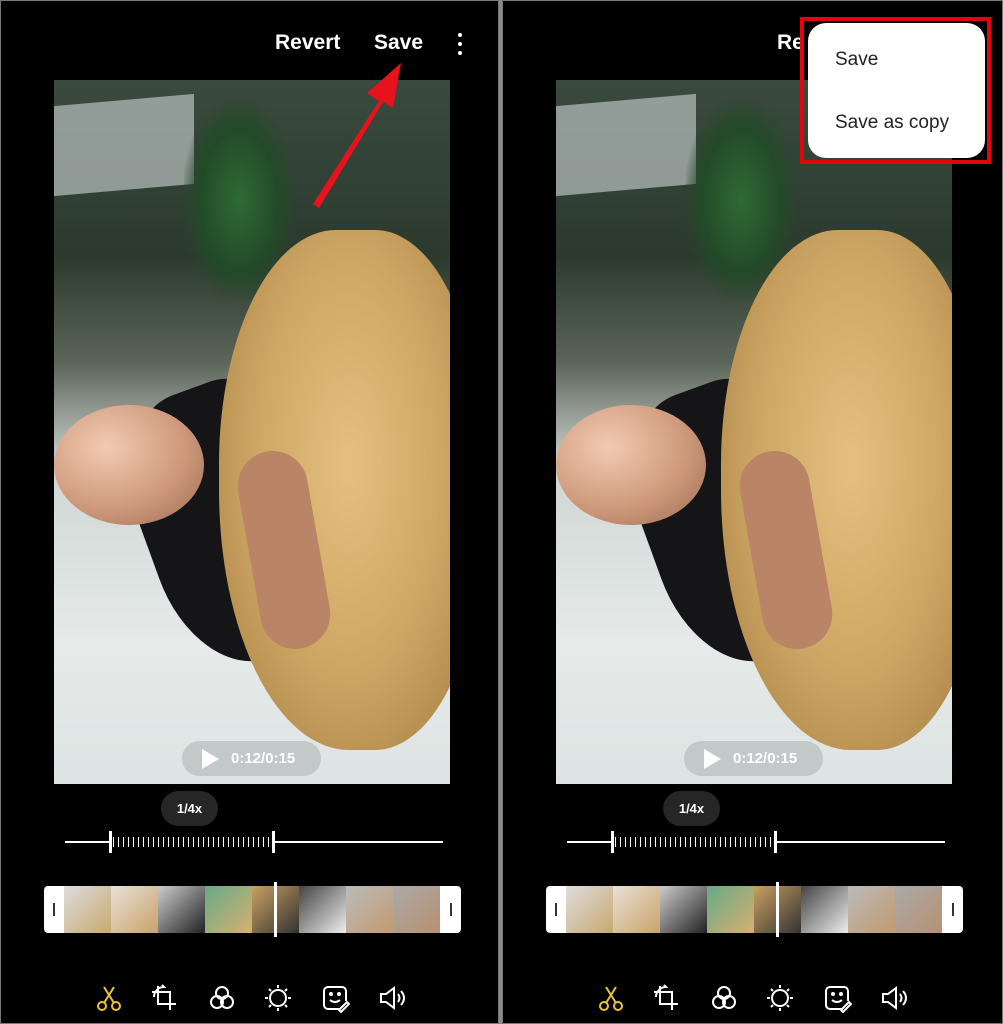  What do you see at coordinates (398, 43) in the screenshot?
I see `save-button: Save` at bounding box center [398, 43].